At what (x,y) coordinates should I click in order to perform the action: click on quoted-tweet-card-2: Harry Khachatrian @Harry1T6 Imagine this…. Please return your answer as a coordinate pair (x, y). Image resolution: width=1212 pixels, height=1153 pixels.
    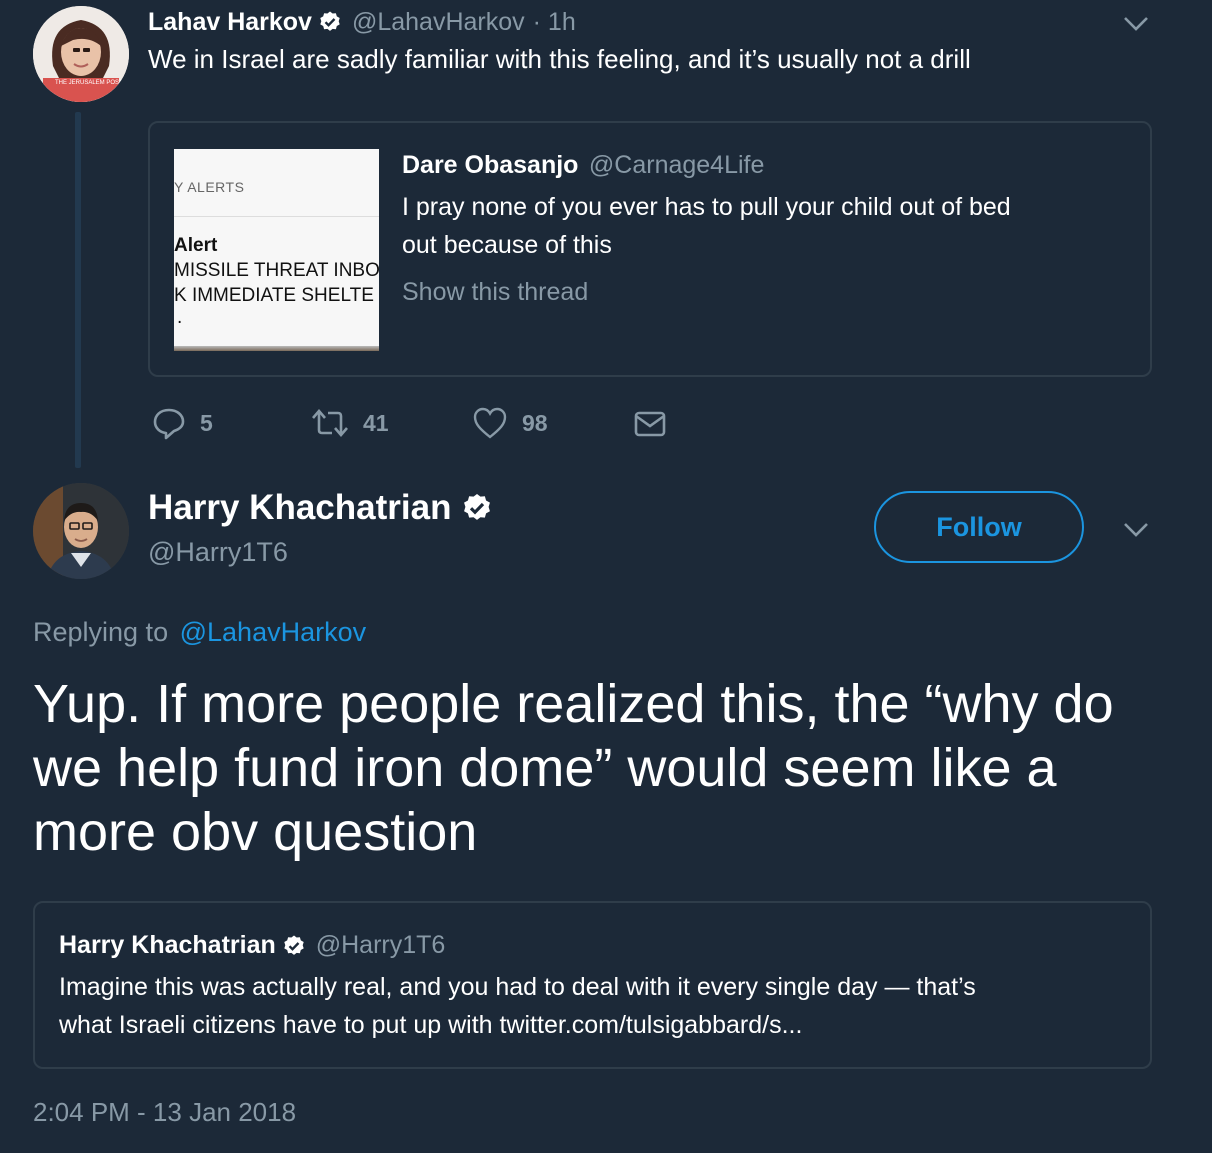
    Looking at the image, I should click on (592, 985).